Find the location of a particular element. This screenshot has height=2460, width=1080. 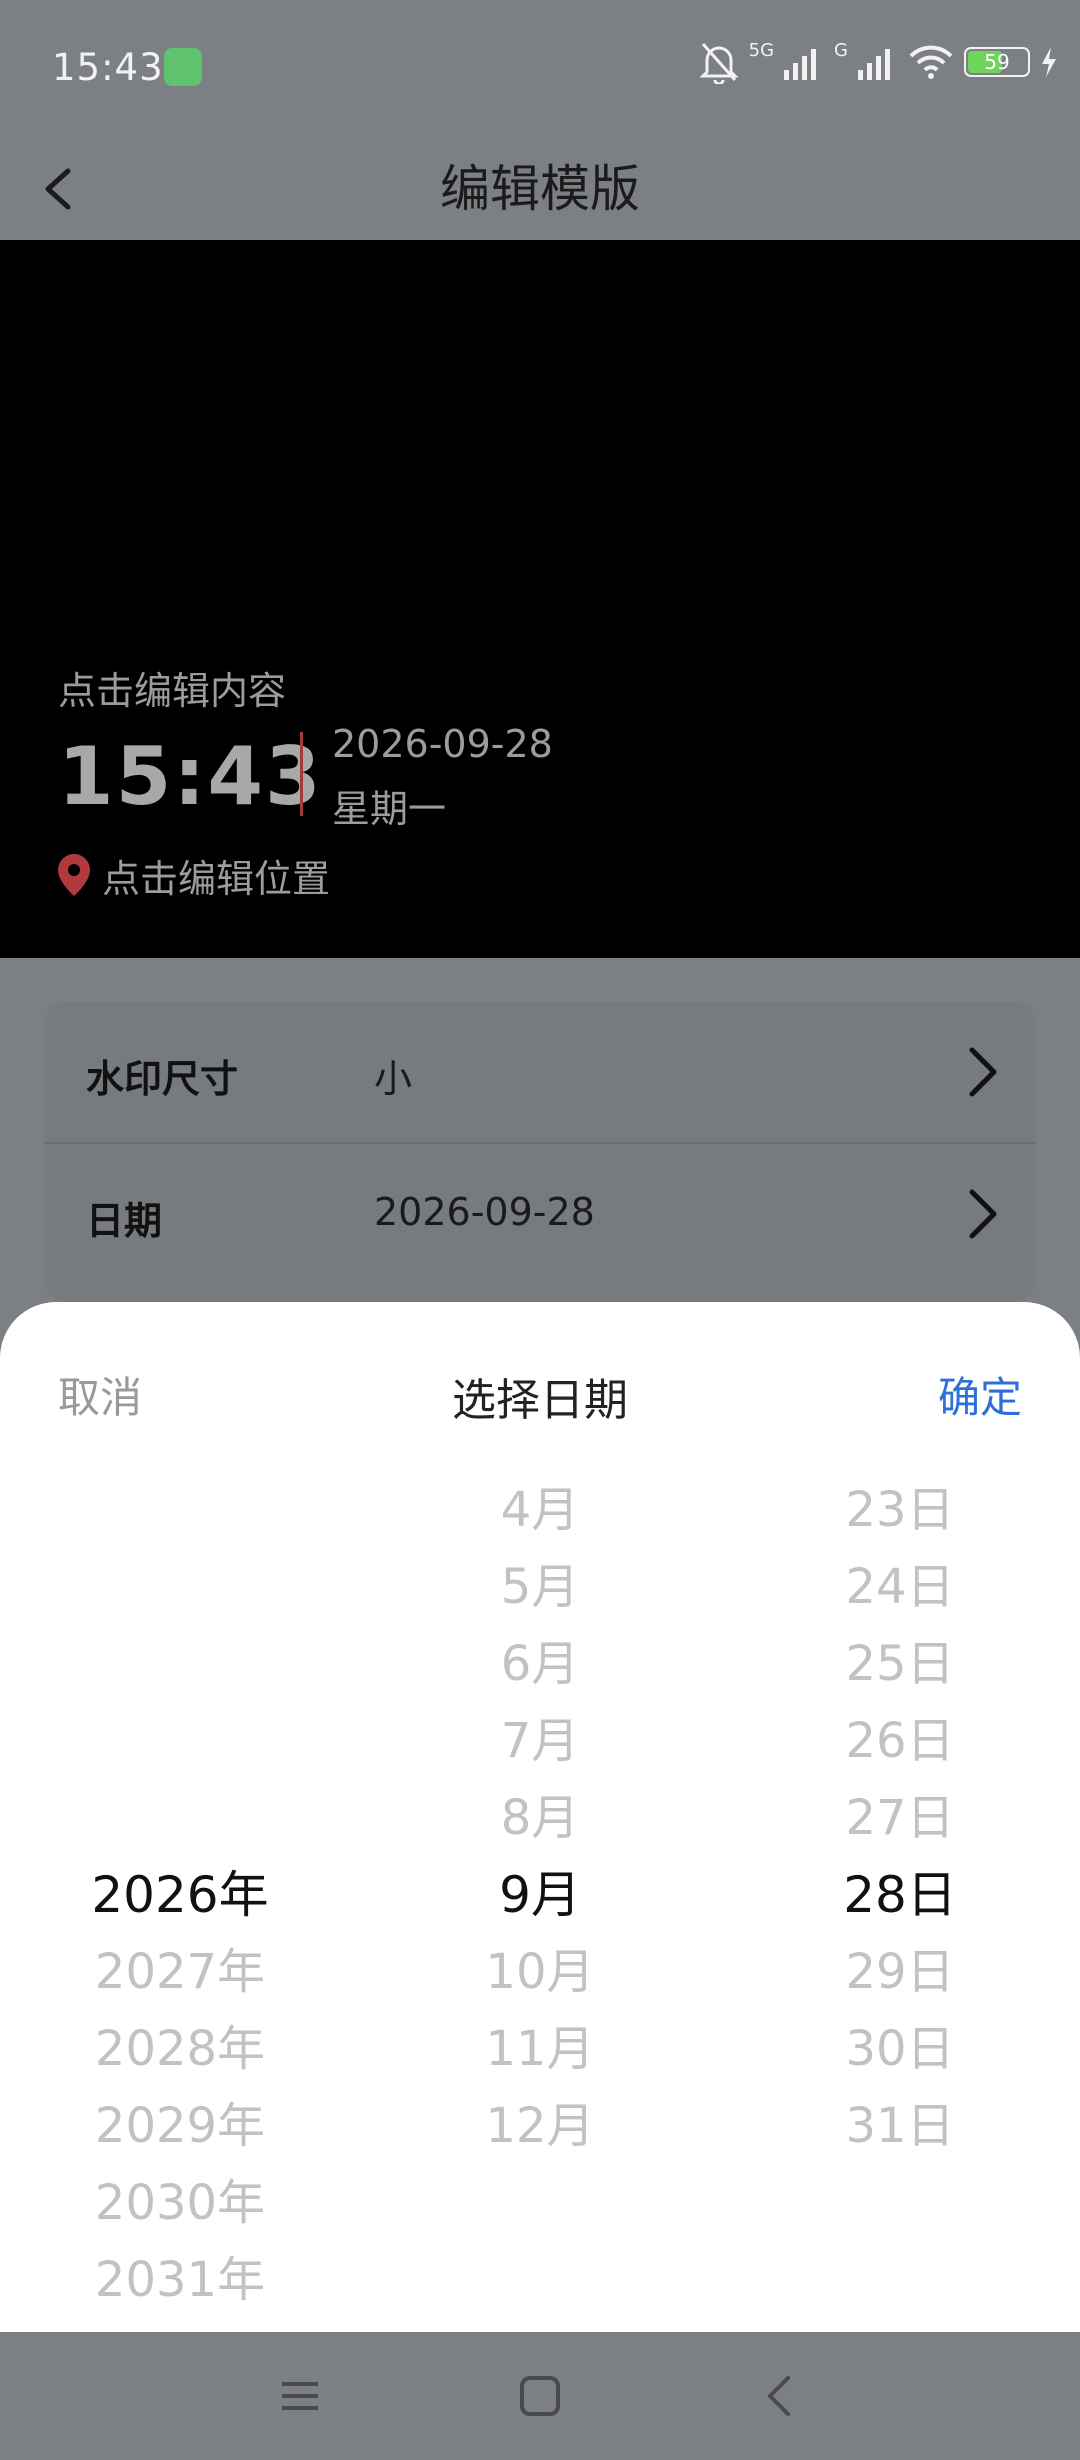

signal-label-5g: 5G is located at coordinates (761, 50).